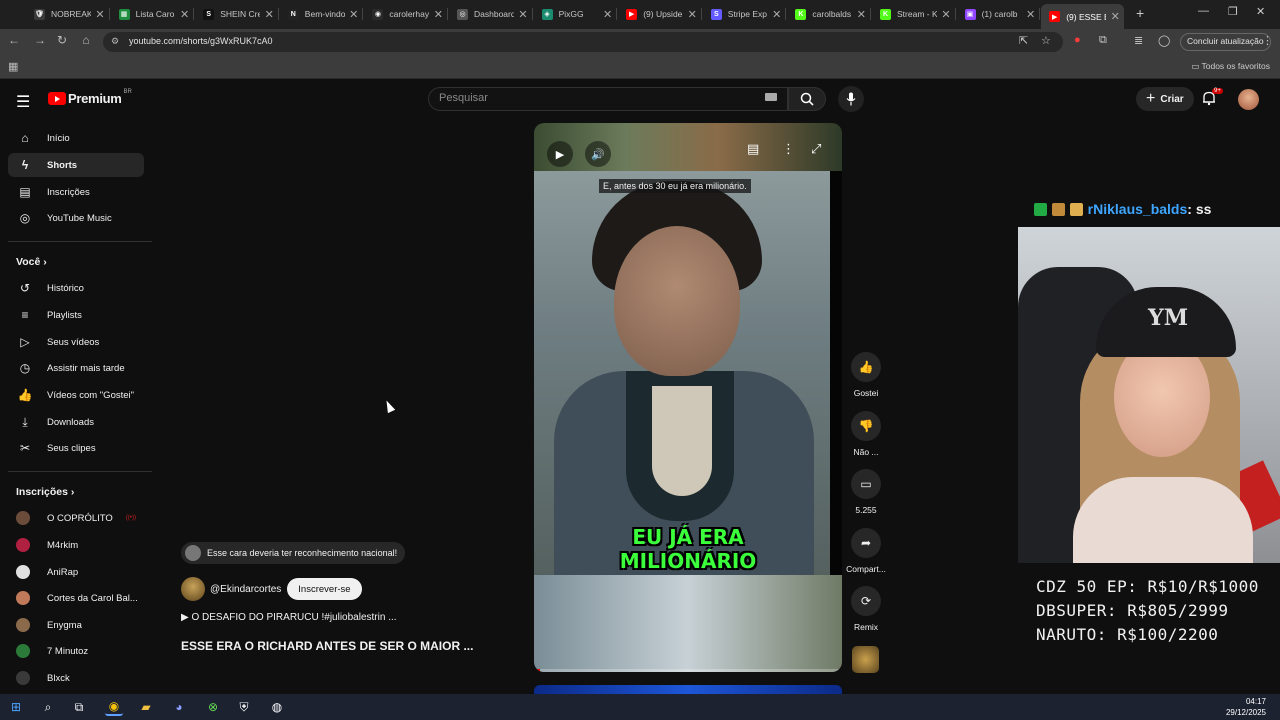 The image size is (1280, 720). Describe the element at coordinates (146, 707) in the screenshot. I see `file-explorer-icon: ▰` at that location.